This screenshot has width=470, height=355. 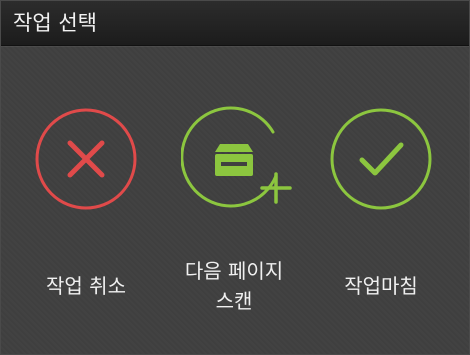 What do you see at coordinates (234, 271) in the screenshot?
I see `scan-next-page-label-line1: 다음 페이지` at bounding box center [234, 271].